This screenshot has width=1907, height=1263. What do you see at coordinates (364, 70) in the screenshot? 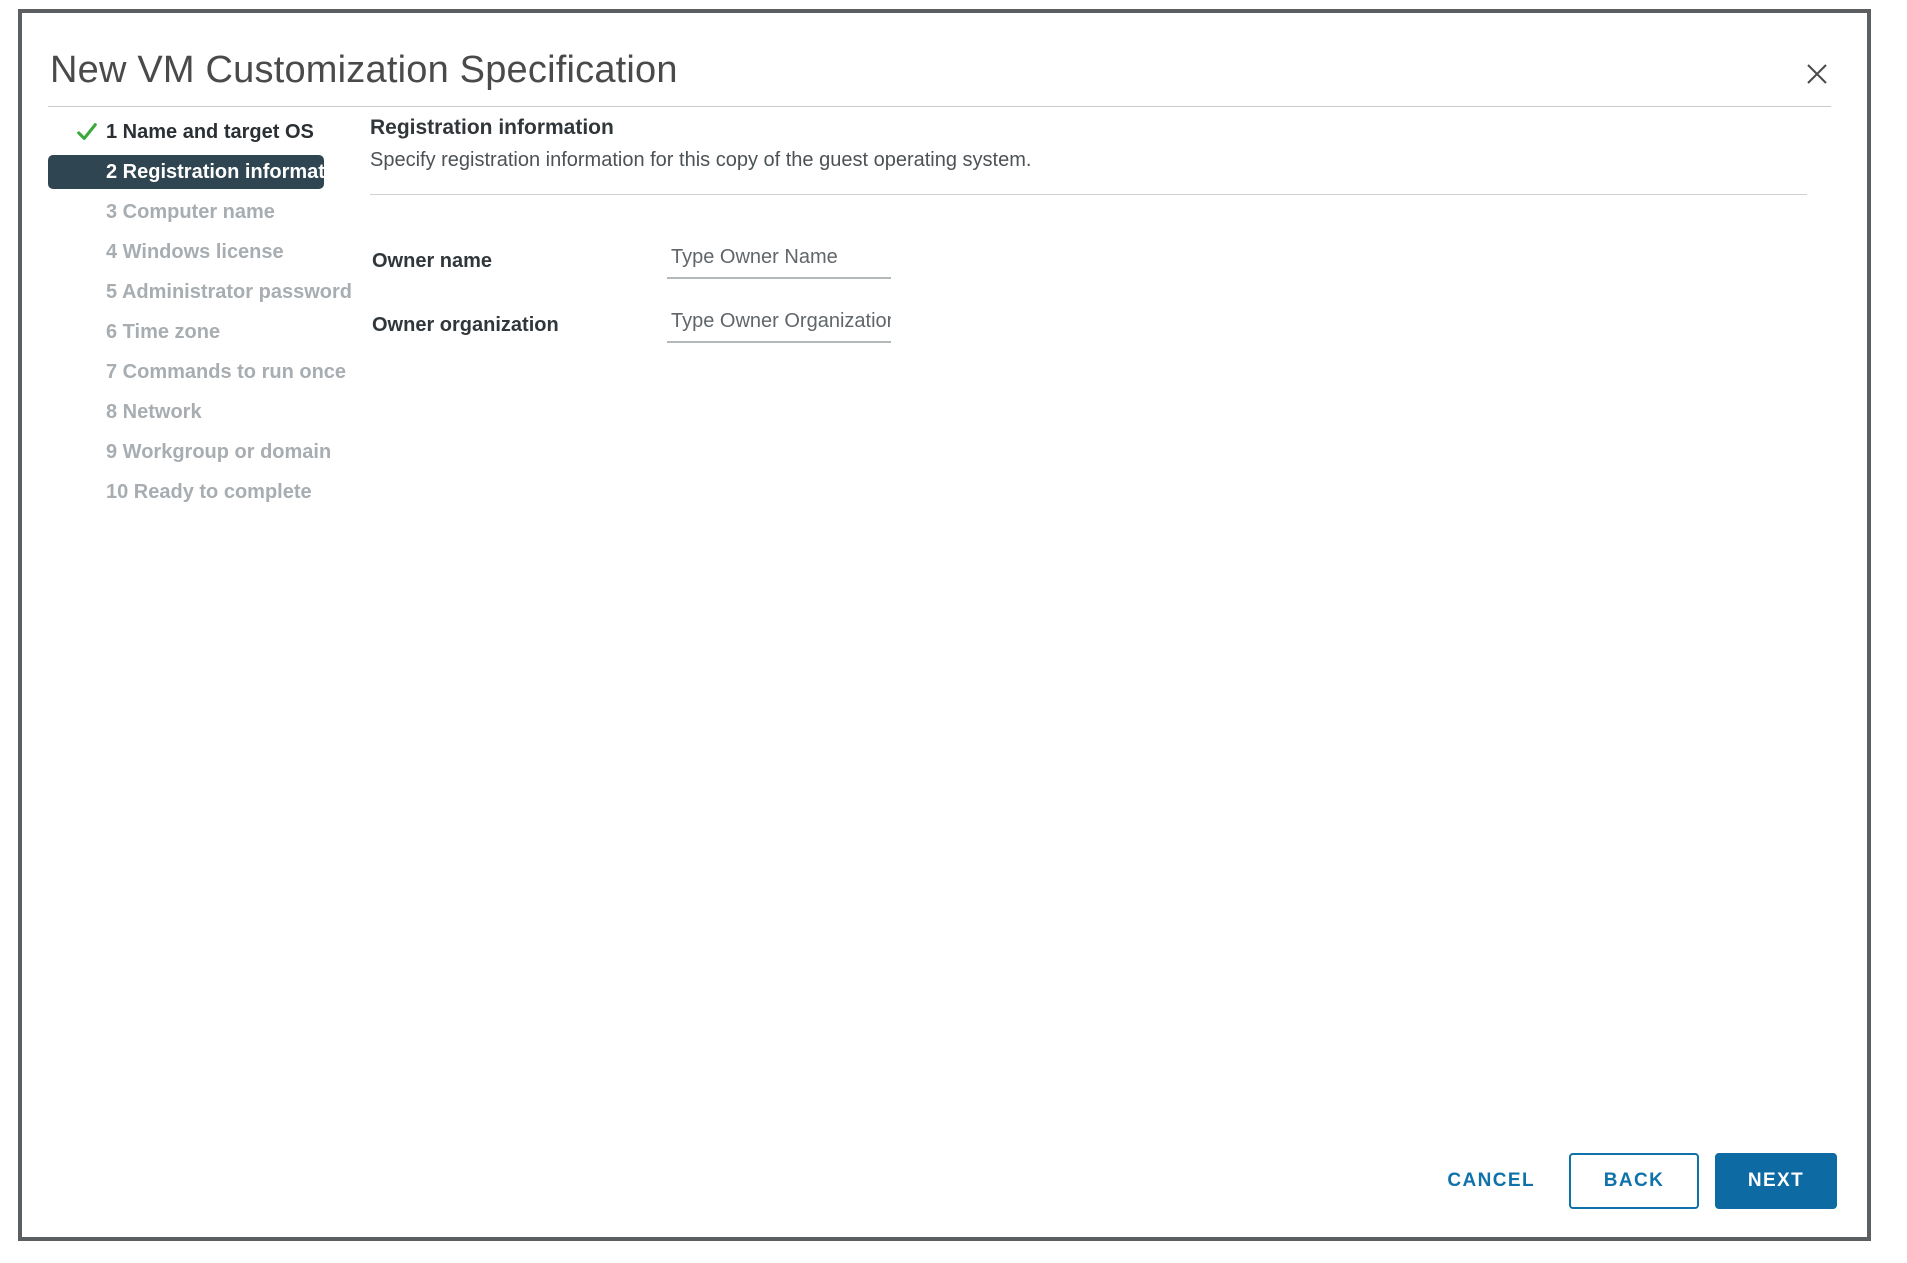
I see `page-title: New VM Customization Specification` at bounding box center [364, 70].